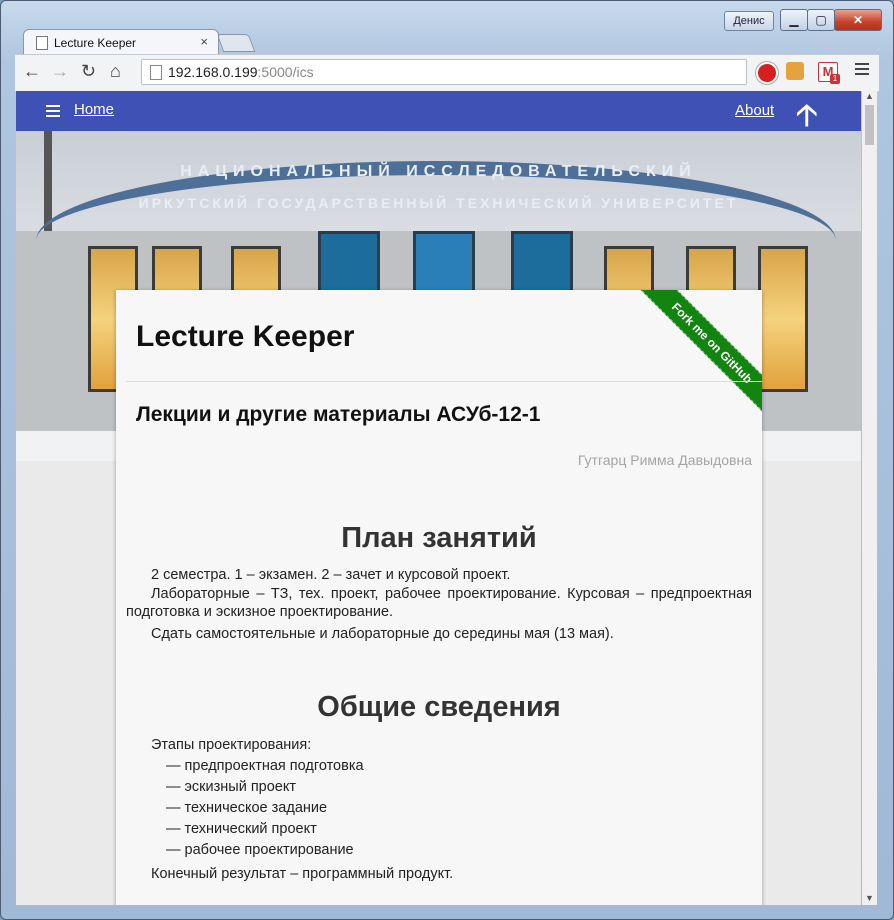 The height and width of the screenshot is (920, 894). Describe the element at coordinates (438, 171) in the screenshot. I see `arch-text-top: НАЦИОНАЛЬНЫЙ ИССЛЕДОВАТЕЛЬСКИЙ` at that location.